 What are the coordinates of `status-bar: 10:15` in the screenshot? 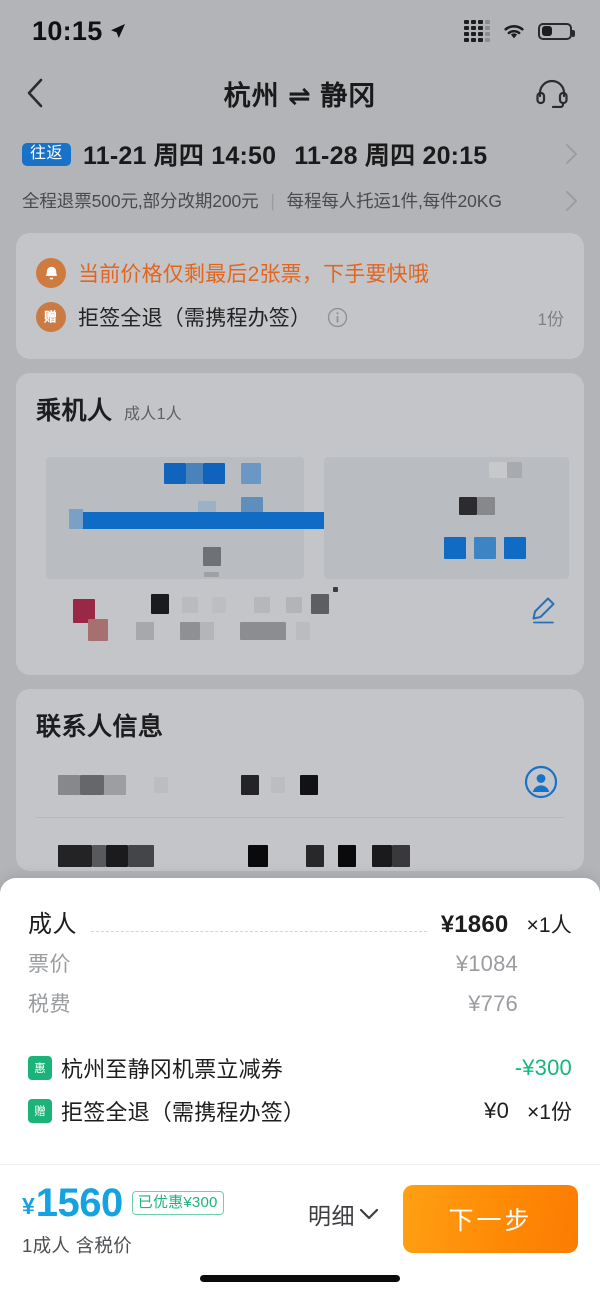 It's located at (300, 31).